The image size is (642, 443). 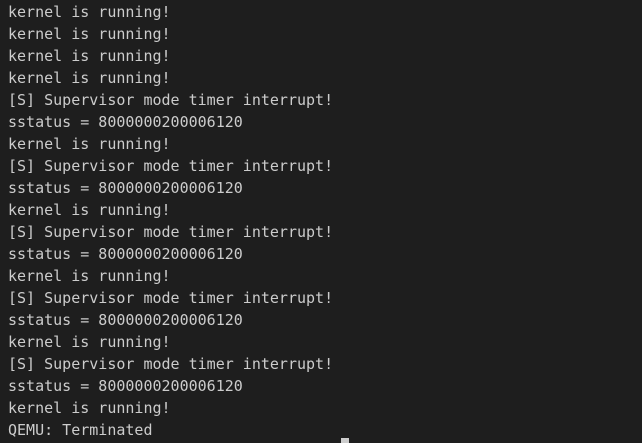 What do you see at coordinates (80, 430) in the screenshot?
I see `terminal-line: QEMU: Terminated` at bounding box center [80, 430].